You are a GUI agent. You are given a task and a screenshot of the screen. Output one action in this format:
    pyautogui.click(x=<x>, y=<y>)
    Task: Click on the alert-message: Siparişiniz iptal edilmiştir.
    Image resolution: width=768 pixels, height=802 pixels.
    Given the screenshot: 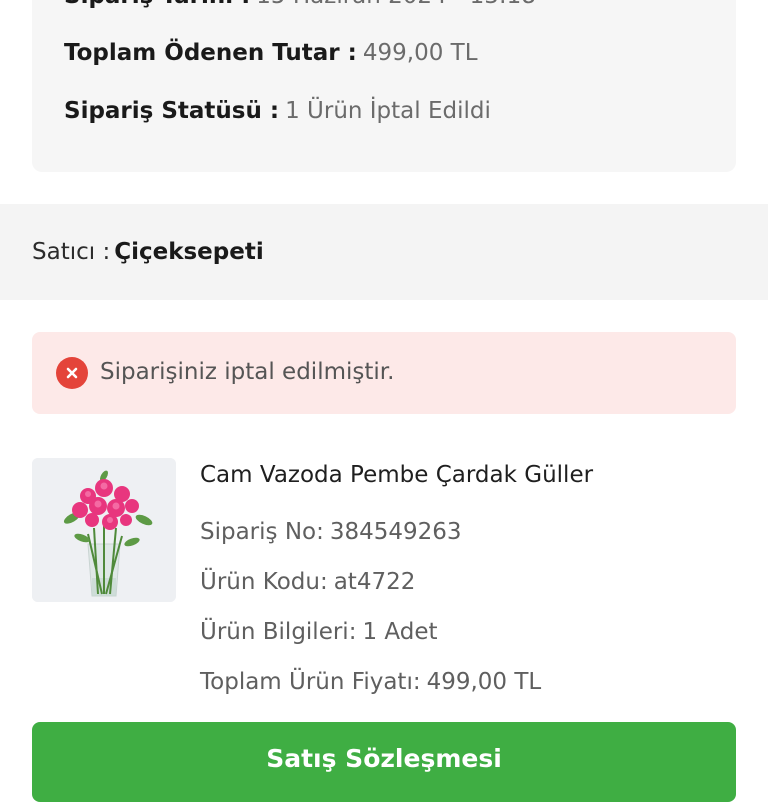 What is the action you would take?
    pyautogui.click(x=247, y=372)
    